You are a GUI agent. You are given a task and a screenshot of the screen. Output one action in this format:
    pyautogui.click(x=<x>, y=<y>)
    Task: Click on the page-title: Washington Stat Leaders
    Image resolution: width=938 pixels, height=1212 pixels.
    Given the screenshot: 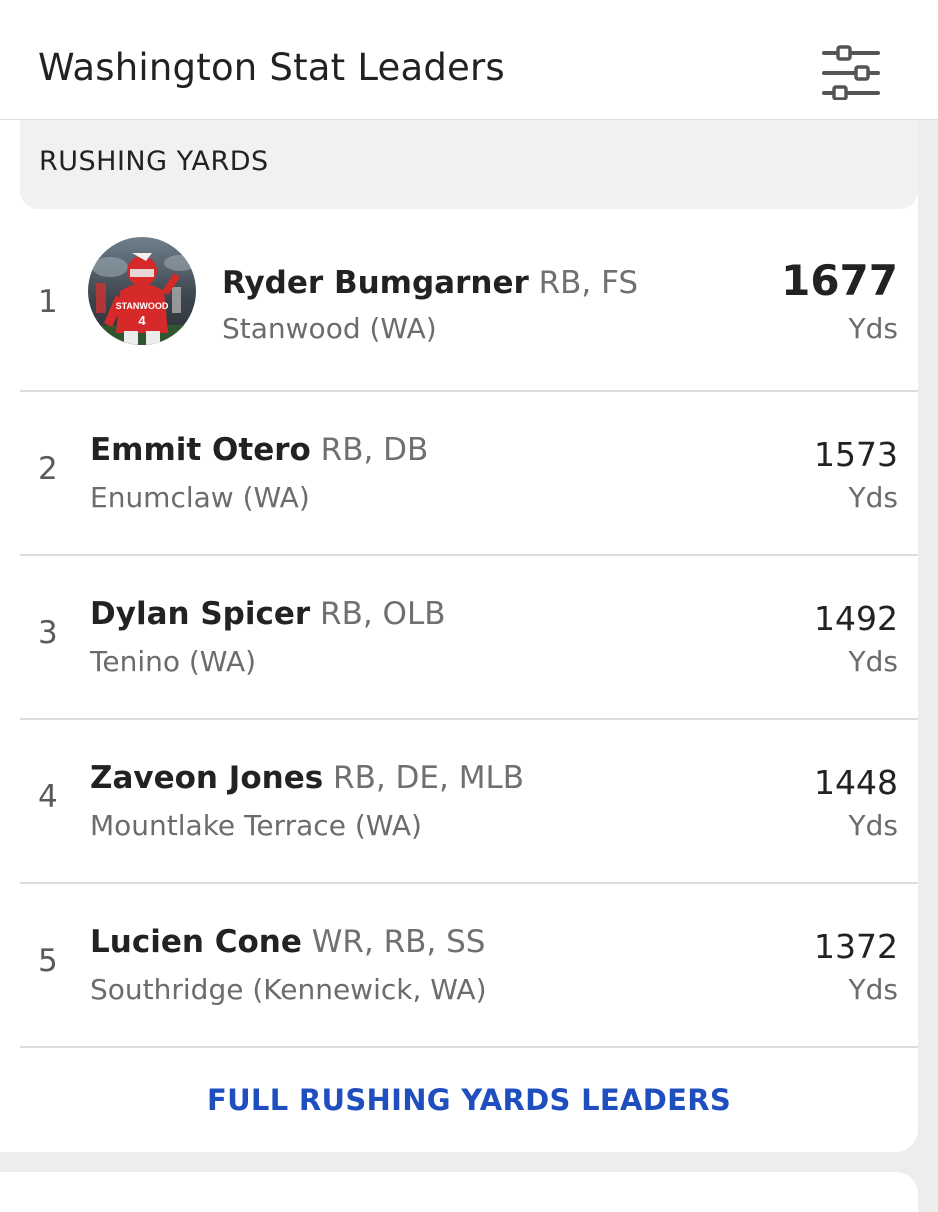 What is the action you would take?
    pyautogui.click(x=271, y=67)
    